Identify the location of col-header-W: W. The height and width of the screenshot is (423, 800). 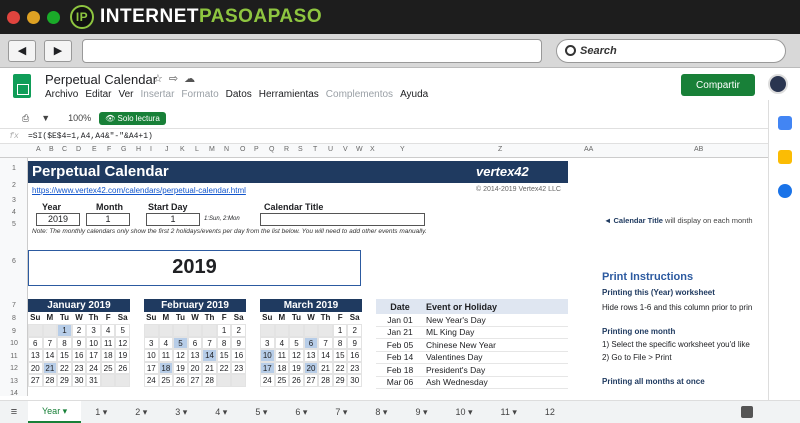
(359, 149).